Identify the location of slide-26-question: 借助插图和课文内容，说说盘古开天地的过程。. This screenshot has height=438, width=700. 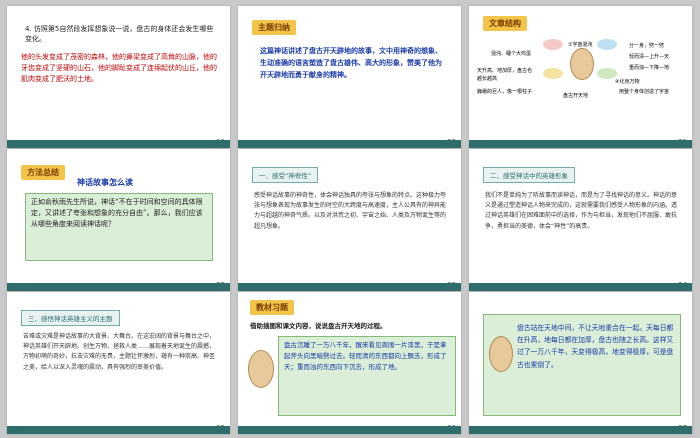
(318, 326).